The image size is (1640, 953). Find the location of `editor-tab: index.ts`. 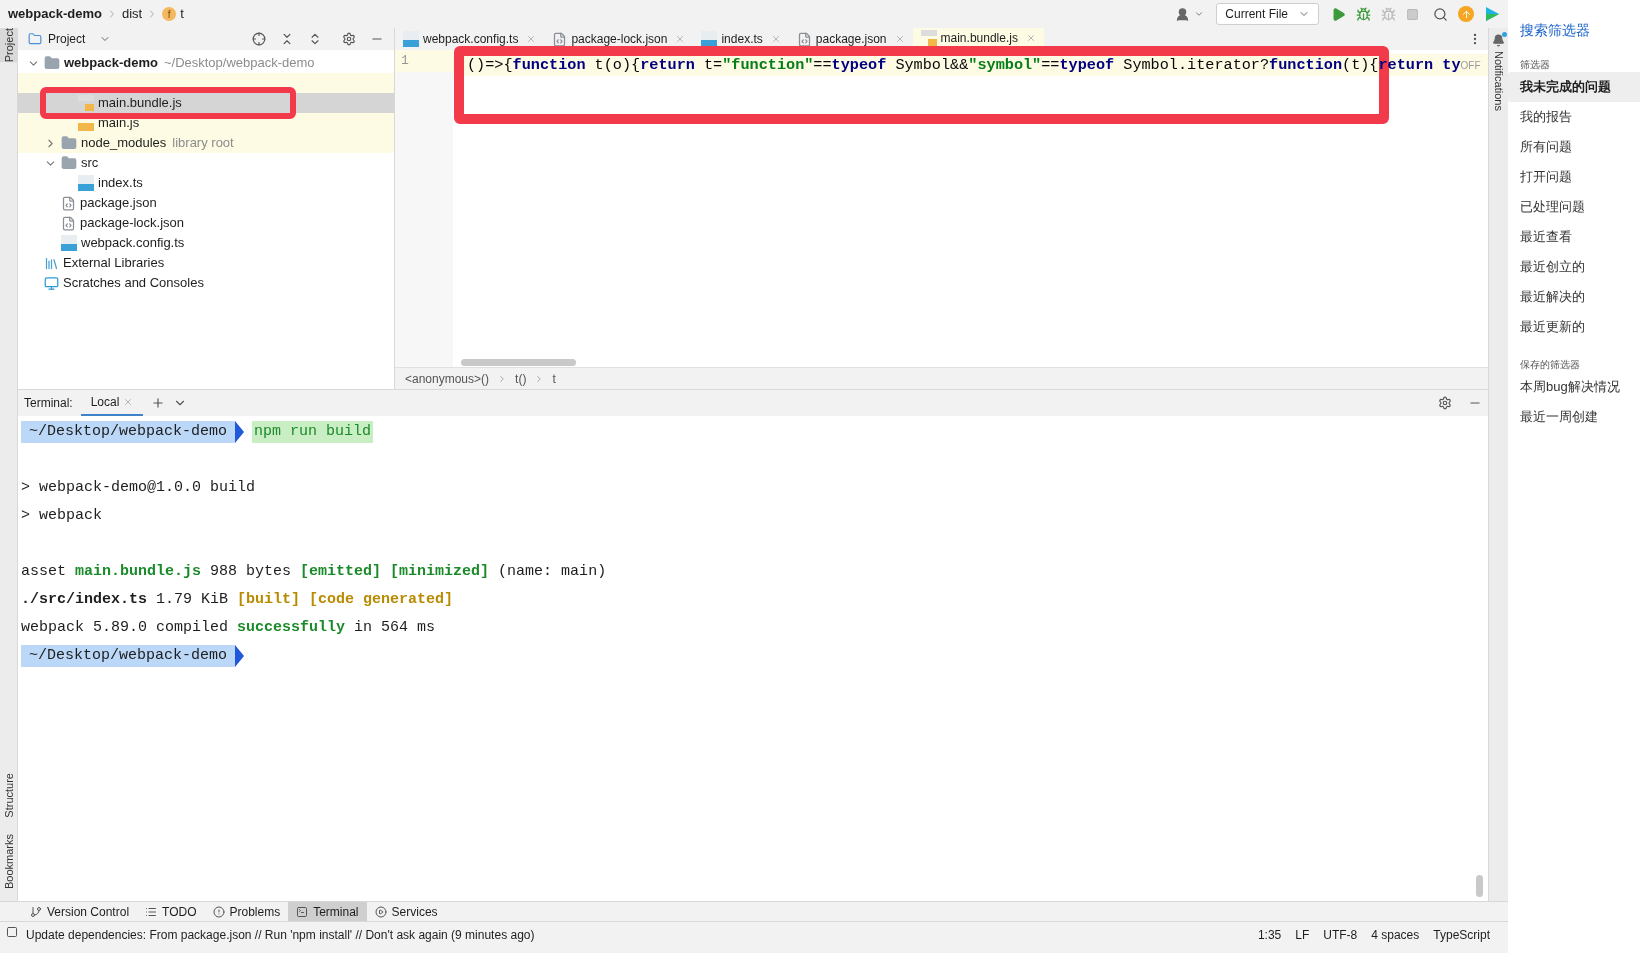

editor-tab: index.ts is located at coordinates (741, 39).